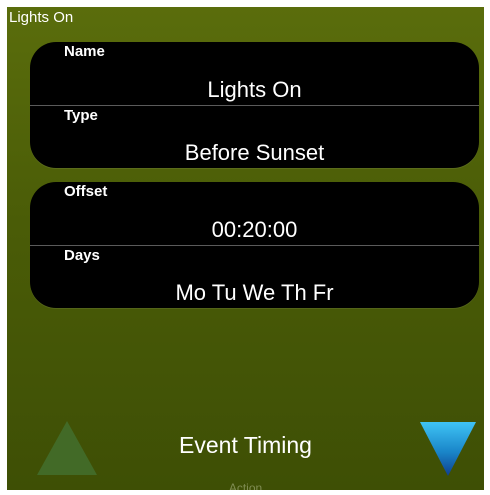  I want to click on days-label: Days, so click(82, 255).